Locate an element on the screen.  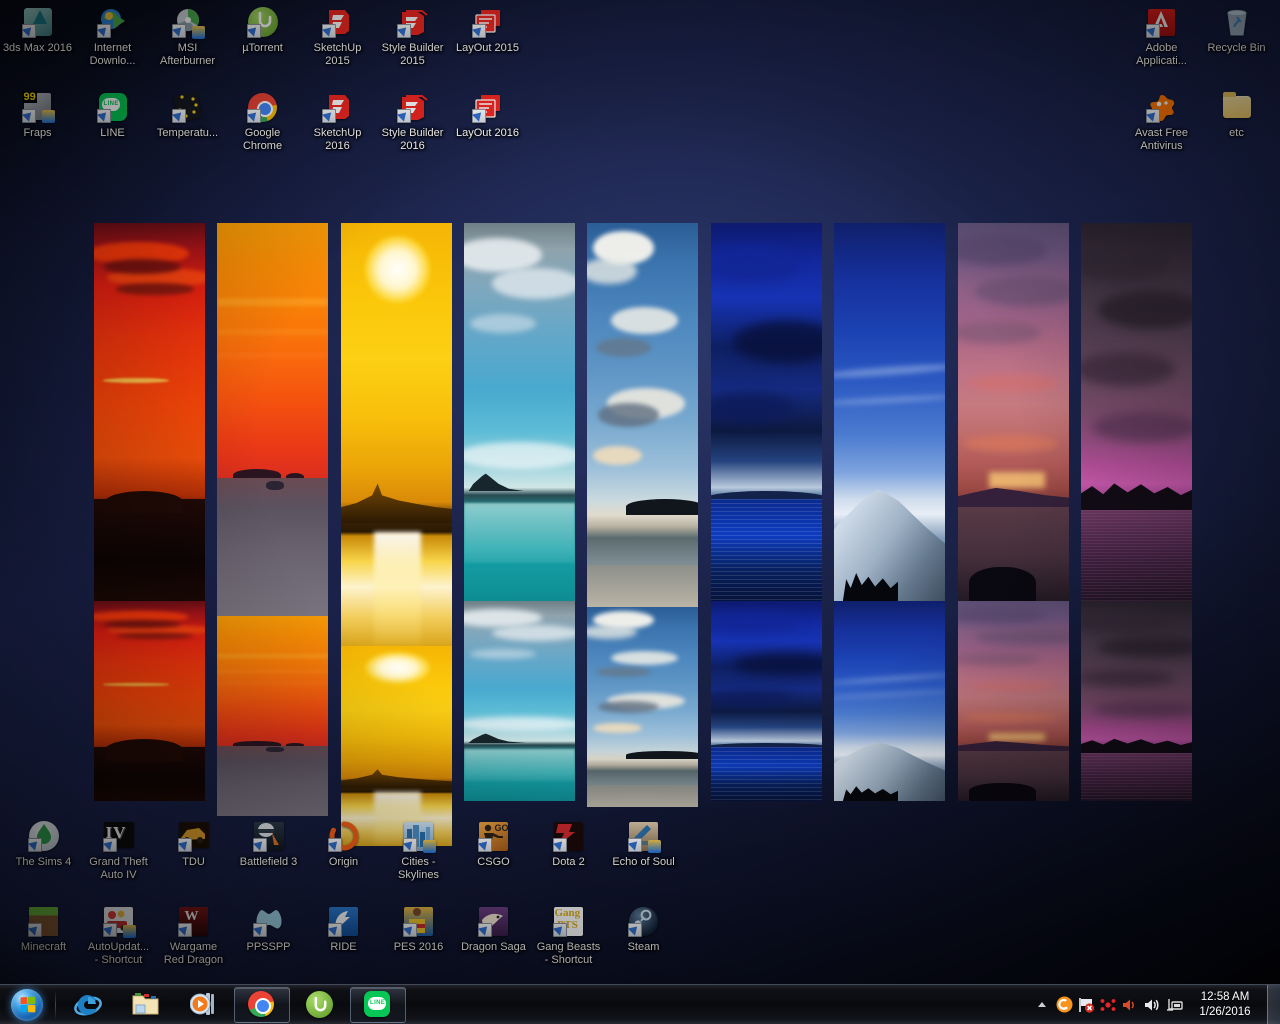
taskbar-button-line: LINE is located at coordinates (378, 1004).